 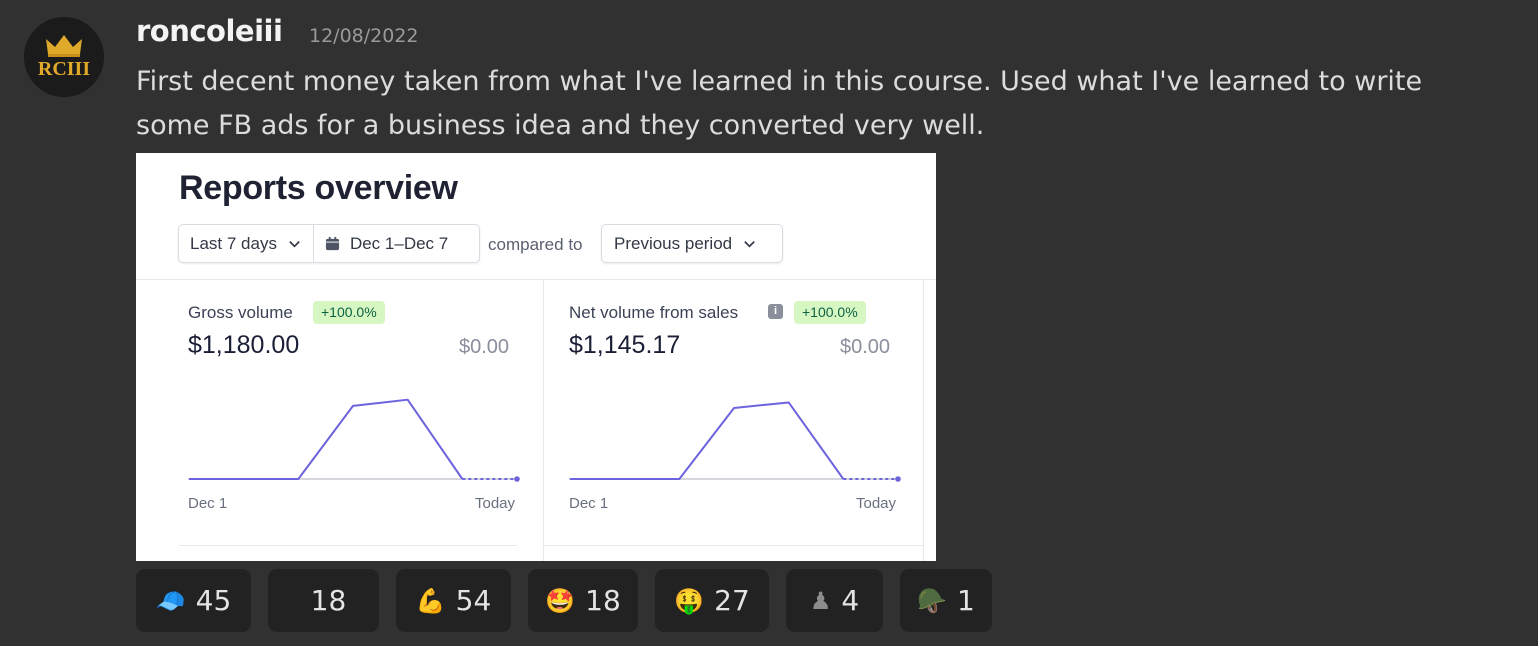 I want to click on date-picker: Dec 1–Dec 7, so click(x=385, y=243).